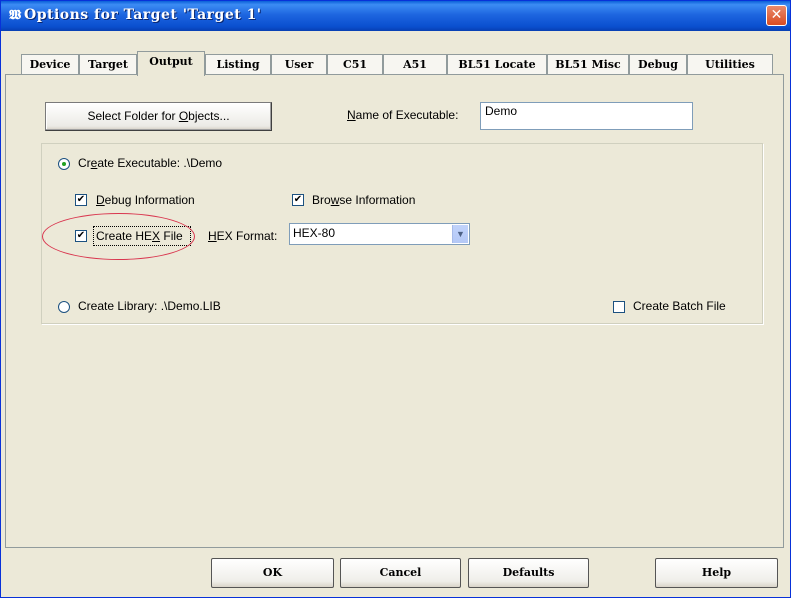 The width and height of the screenshot is (791, 598). I want to click on button-label: Help, so click(716, 572).